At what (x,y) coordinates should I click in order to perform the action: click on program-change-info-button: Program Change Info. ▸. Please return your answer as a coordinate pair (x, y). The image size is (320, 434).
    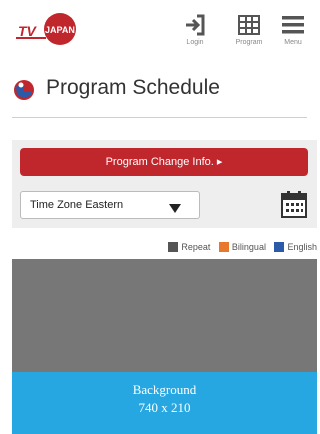
    Looking at the image, I should click on (164, 162).